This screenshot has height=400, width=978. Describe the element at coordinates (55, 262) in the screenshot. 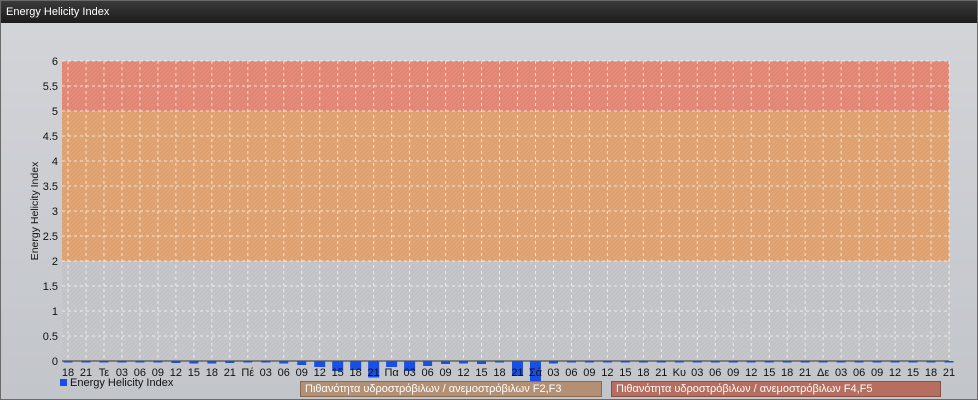

I see `y-tick-label: 2` at that location.